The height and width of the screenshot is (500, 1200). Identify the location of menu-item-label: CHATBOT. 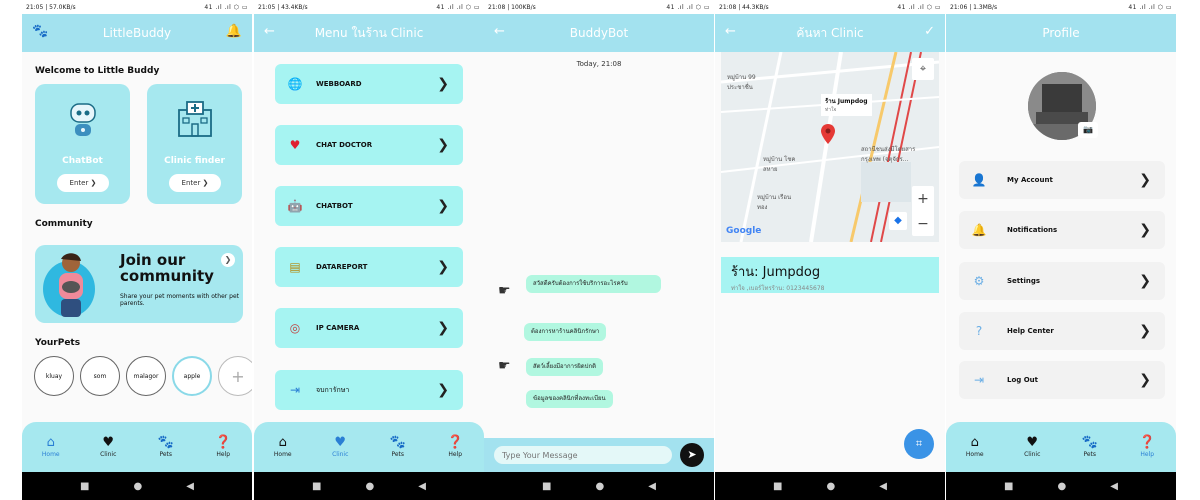
(334, 206).